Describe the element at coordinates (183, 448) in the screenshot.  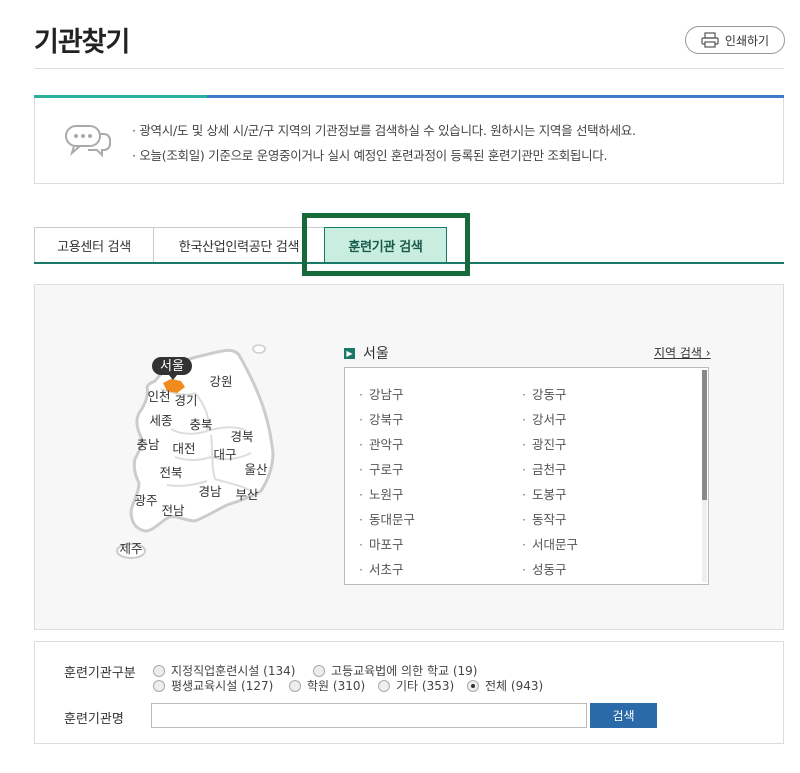
I see `region-label-daejeon: 대전` at that location.